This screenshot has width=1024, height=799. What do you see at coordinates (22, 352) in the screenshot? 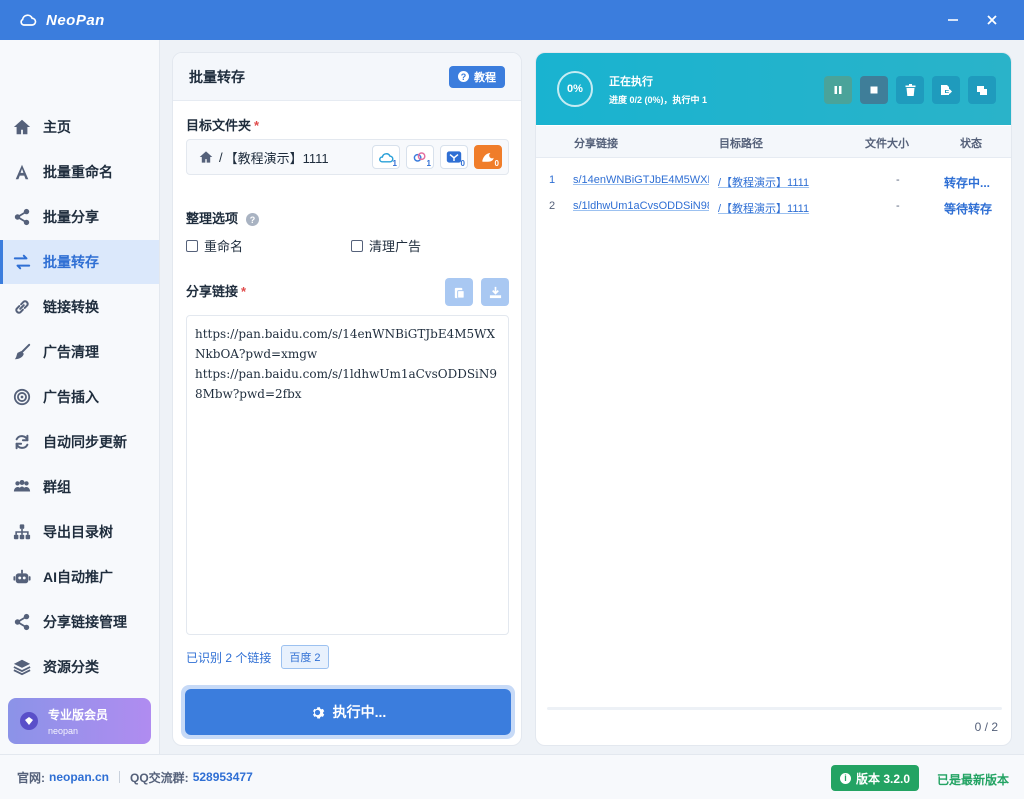
I see `broom-icon` at bounding box center [22, 352].